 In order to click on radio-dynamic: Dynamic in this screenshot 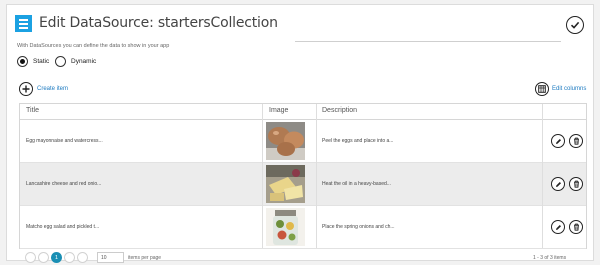, I will do `click(75, 61)`.